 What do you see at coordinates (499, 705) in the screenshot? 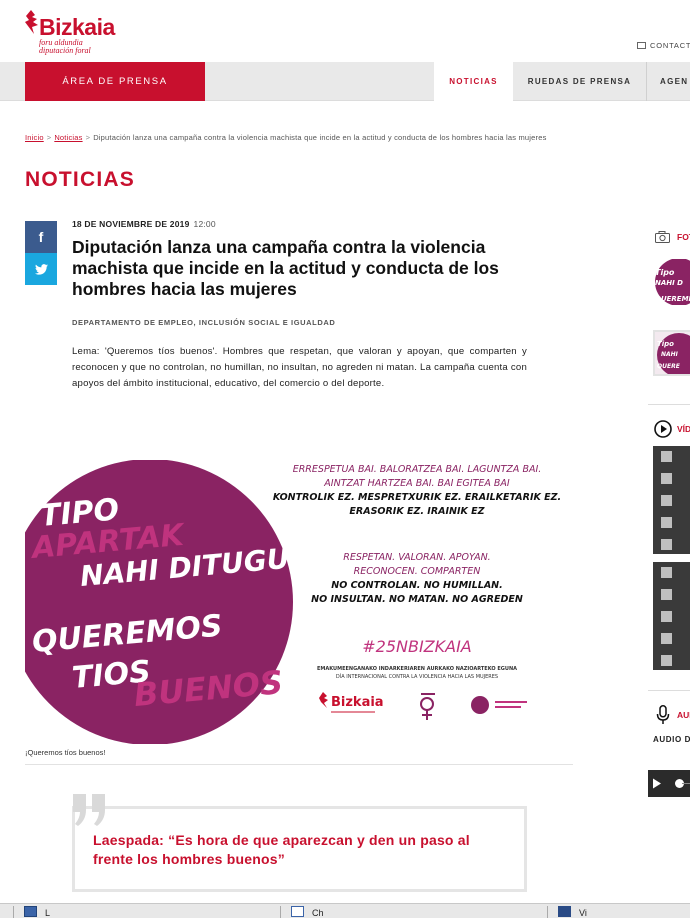
I see `emakunde-logo` at bounding box center [499, 705].